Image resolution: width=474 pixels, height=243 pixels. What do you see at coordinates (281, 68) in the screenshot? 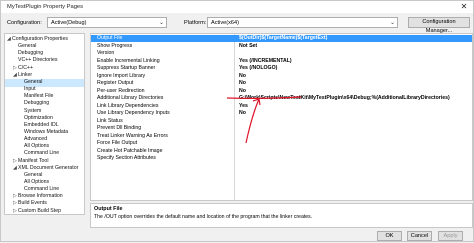
I see `property-row: Suppress Startup Banner Yes (/NOLOGO)` at bounding box center [281, 68].